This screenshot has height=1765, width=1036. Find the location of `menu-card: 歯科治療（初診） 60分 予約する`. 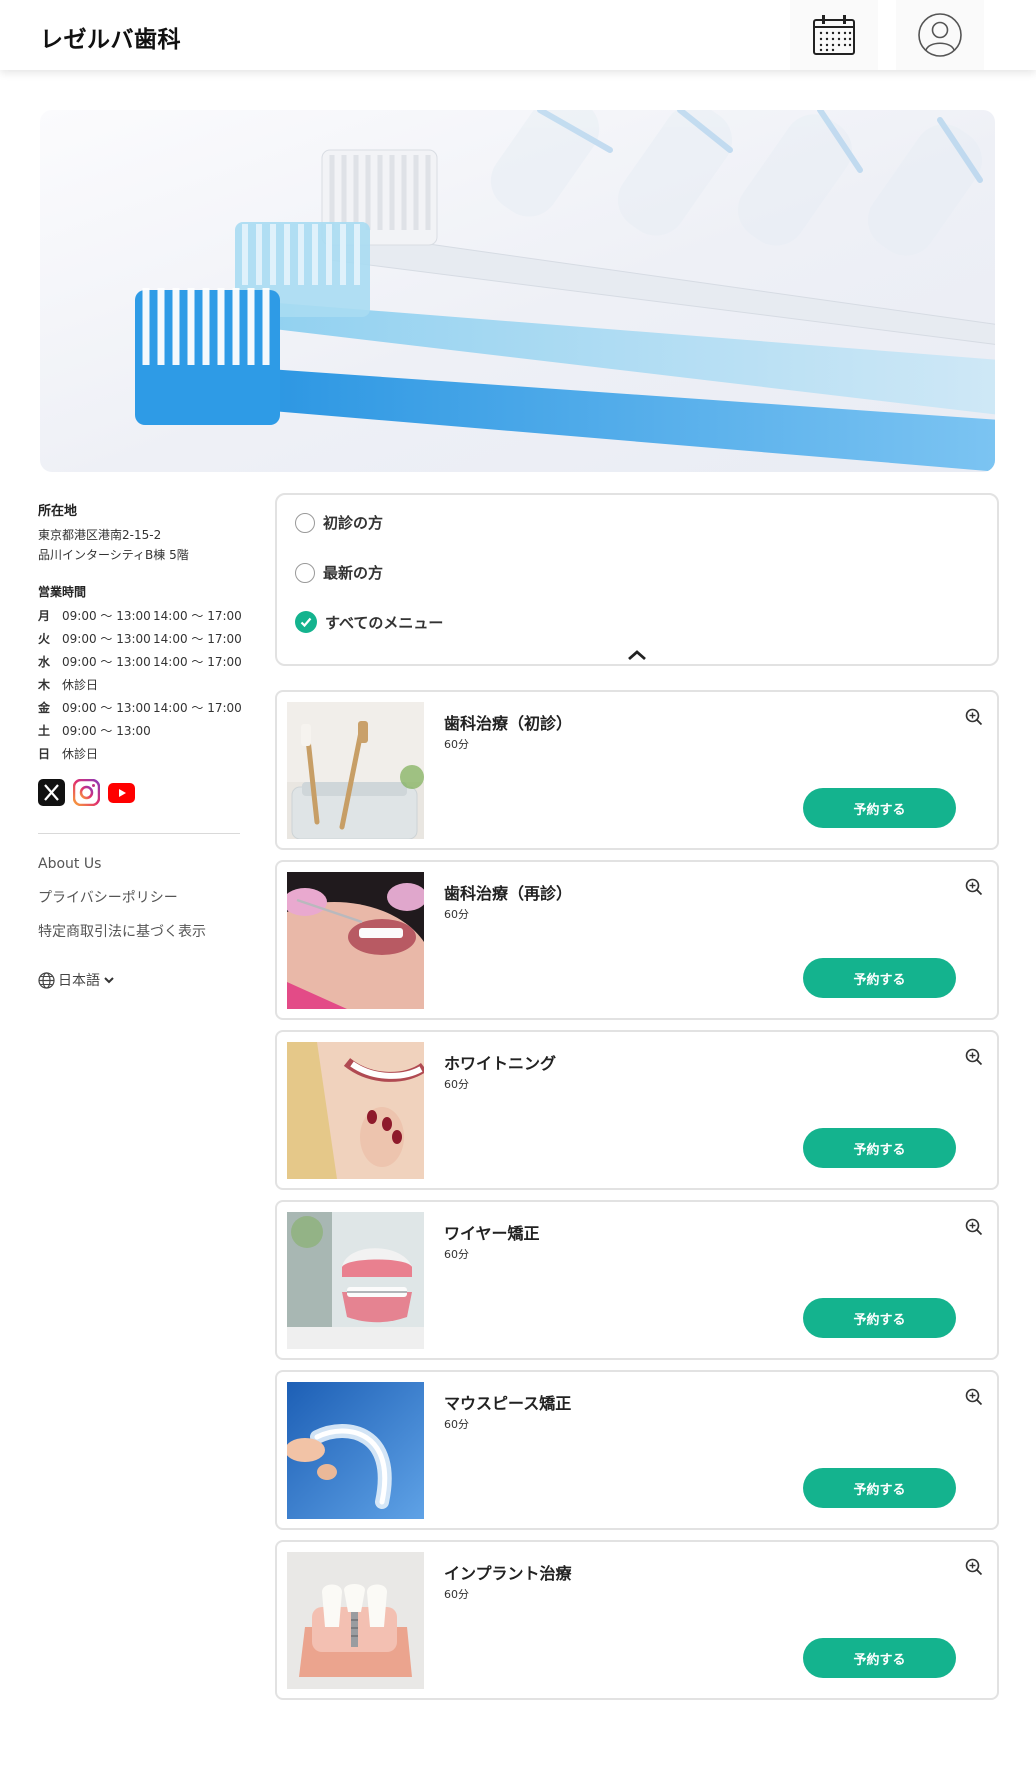

menu-card: 歯科治療（初診） 60分 予約する is located at coordinates (637, 770).